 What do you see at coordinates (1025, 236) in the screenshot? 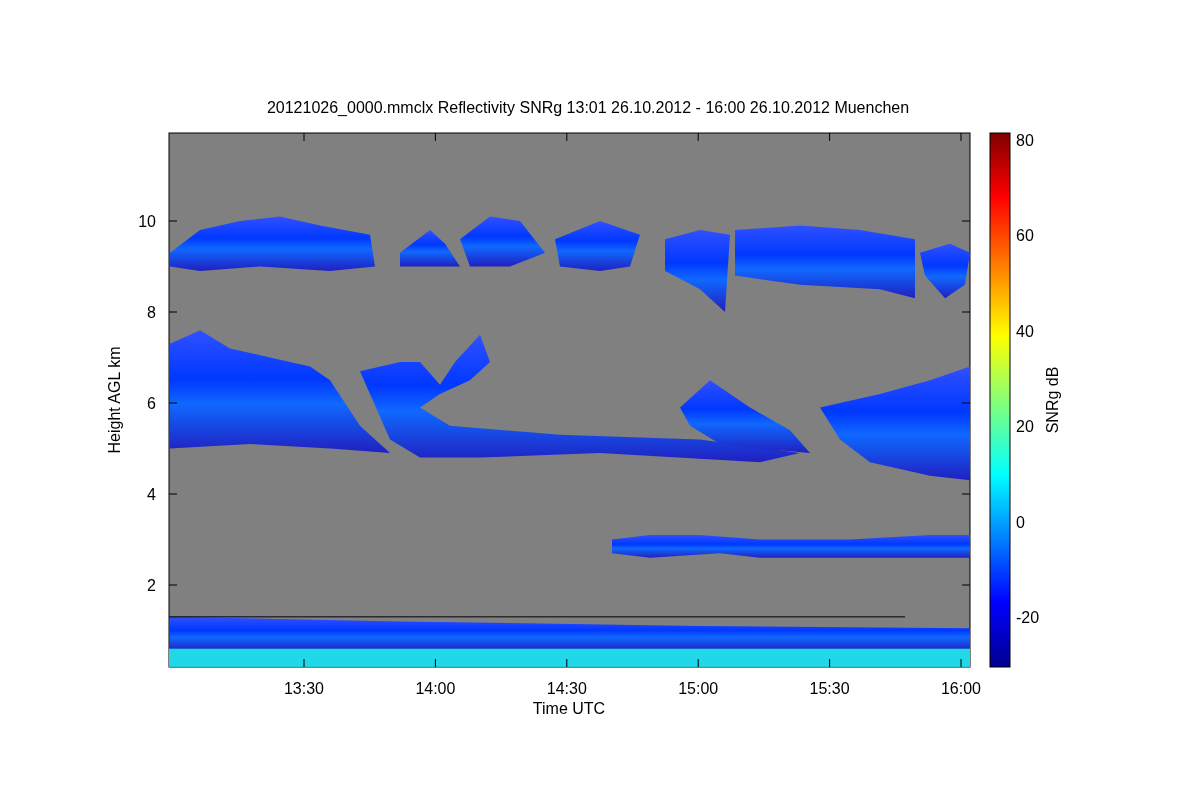
I see `colorbar-tick-label: 60` at bounding box center [1025, 236].